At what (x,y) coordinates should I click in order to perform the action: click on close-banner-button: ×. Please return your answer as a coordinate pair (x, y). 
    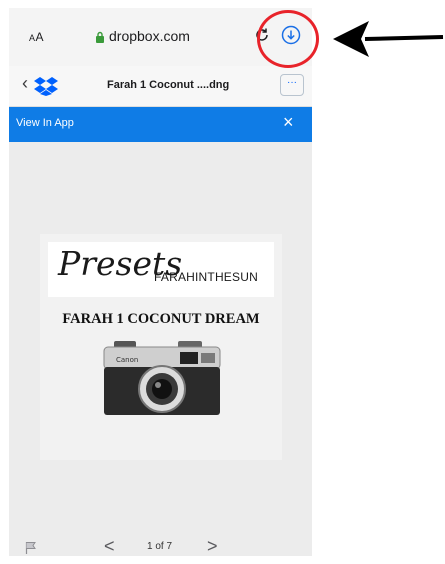
    Looking at the image, I should click on (288, 122).